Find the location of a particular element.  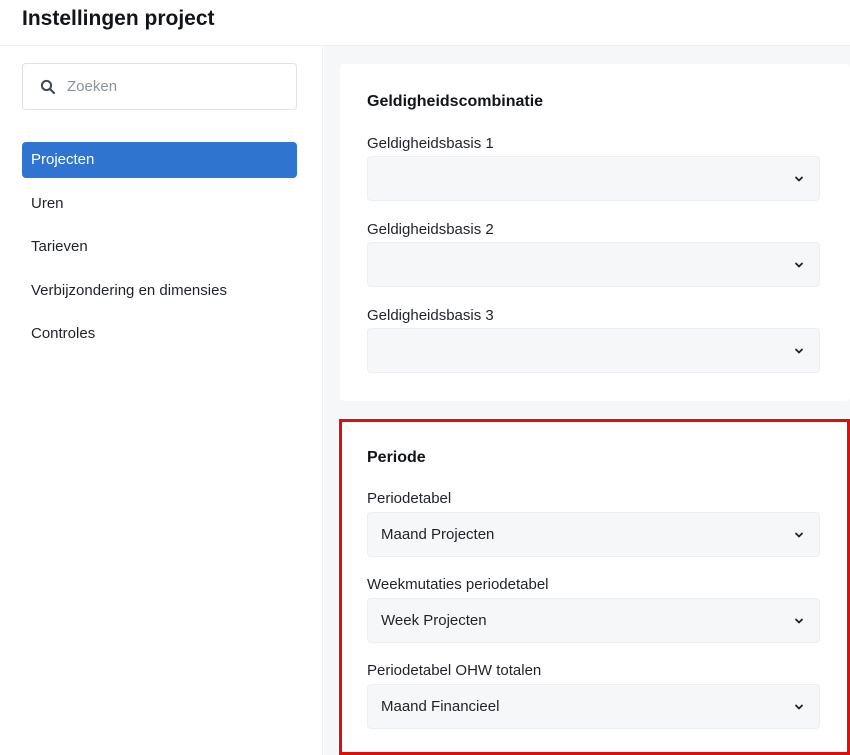

card-title: Periode is located at coordinates (396, 457).